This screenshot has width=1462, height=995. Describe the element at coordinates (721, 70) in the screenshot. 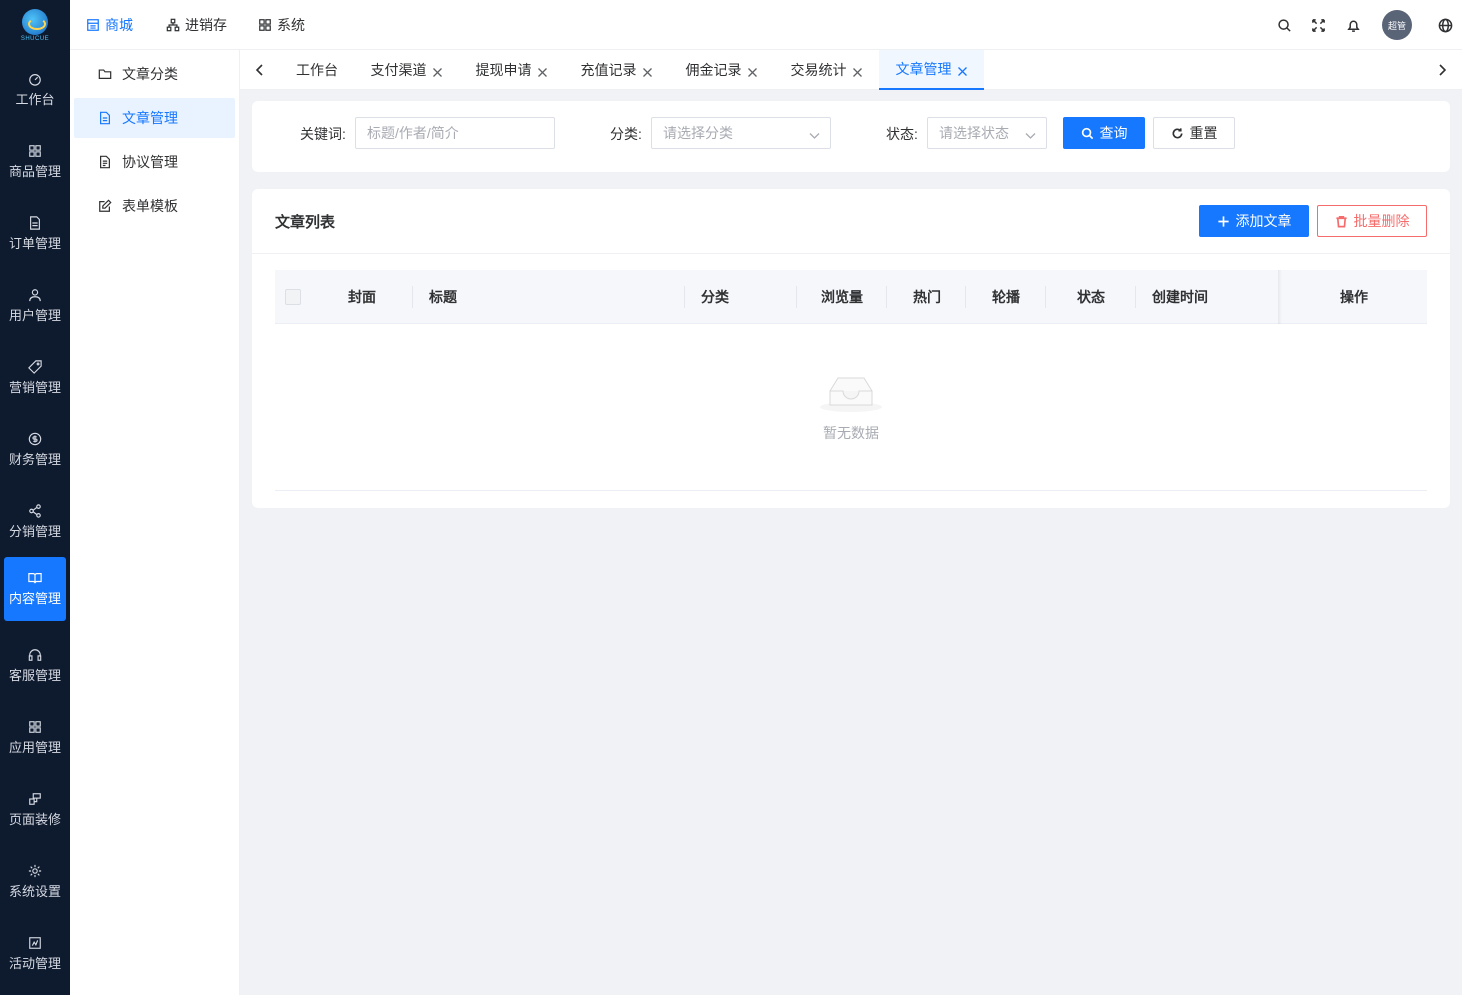

I see `tab-commission-record: 佣金记录` at that location.